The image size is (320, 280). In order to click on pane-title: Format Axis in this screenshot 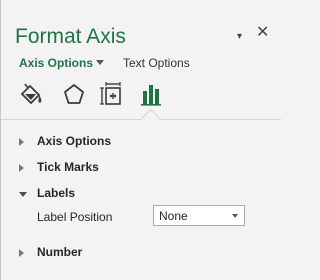, I will do `click(70, 36)`.